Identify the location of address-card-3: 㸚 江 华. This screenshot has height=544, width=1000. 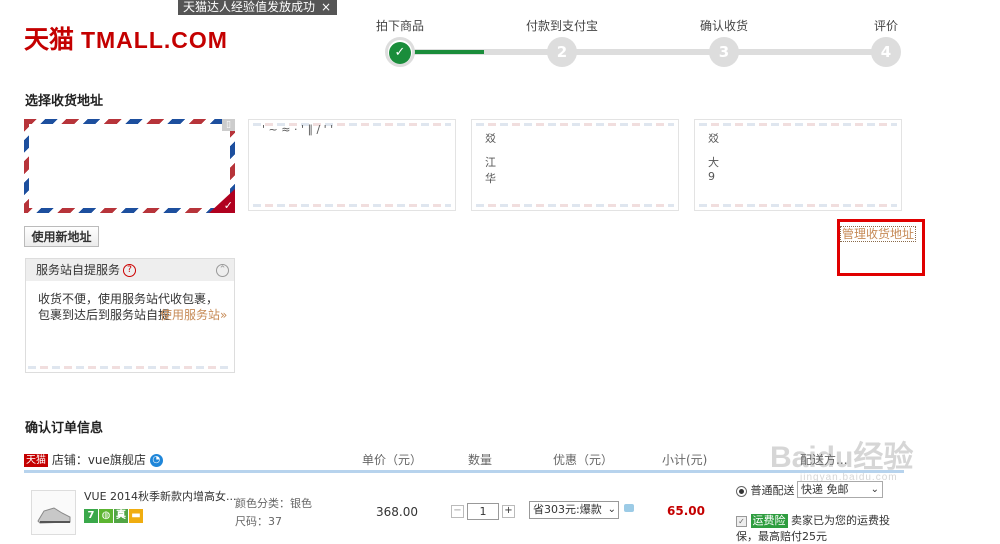
(575, 165).